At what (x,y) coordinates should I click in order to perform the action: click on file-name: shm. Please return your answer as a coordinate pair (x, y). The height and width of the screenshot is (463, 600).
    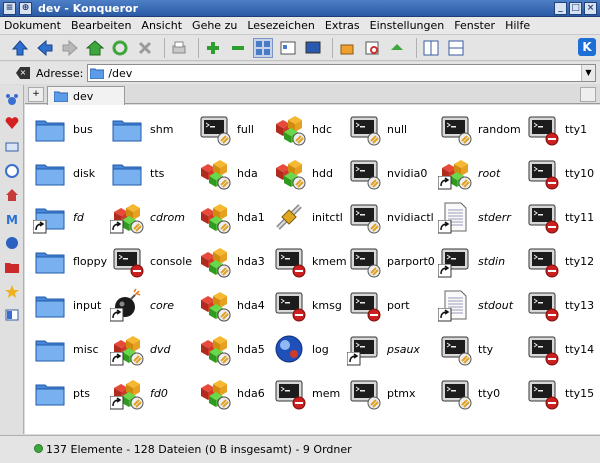
    Looking at the image, I should click on (162, 129).